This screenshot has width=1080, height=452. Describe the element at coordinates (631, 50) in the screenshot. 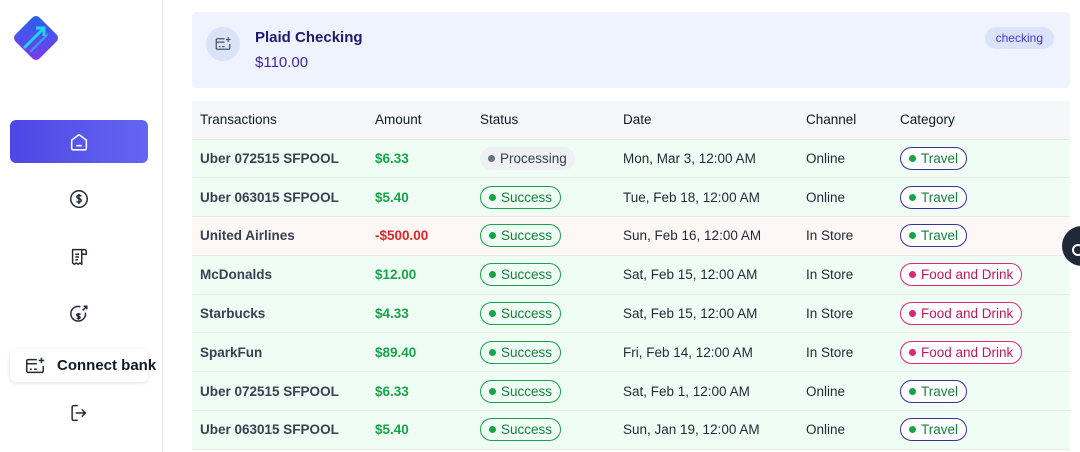

I see `account-card: Plaid Checking $110.00 checking` at that location.